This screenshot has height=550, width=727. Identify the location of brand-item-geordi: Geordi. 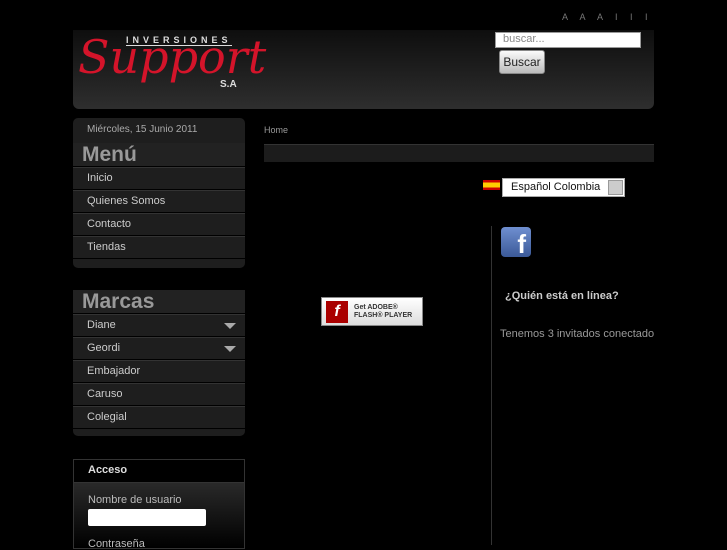
(159, 348).